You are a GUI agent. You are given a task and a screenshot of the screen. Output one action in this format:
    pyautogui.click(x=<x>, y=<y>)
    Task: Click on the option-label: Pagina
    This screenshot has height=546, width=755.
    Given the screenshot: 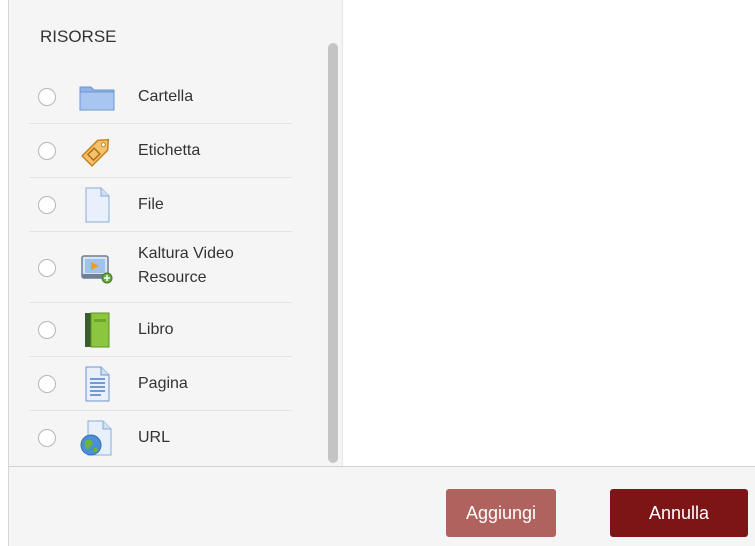 What is the action you would take?
    pyautogui.click(x=163, y=383)
    